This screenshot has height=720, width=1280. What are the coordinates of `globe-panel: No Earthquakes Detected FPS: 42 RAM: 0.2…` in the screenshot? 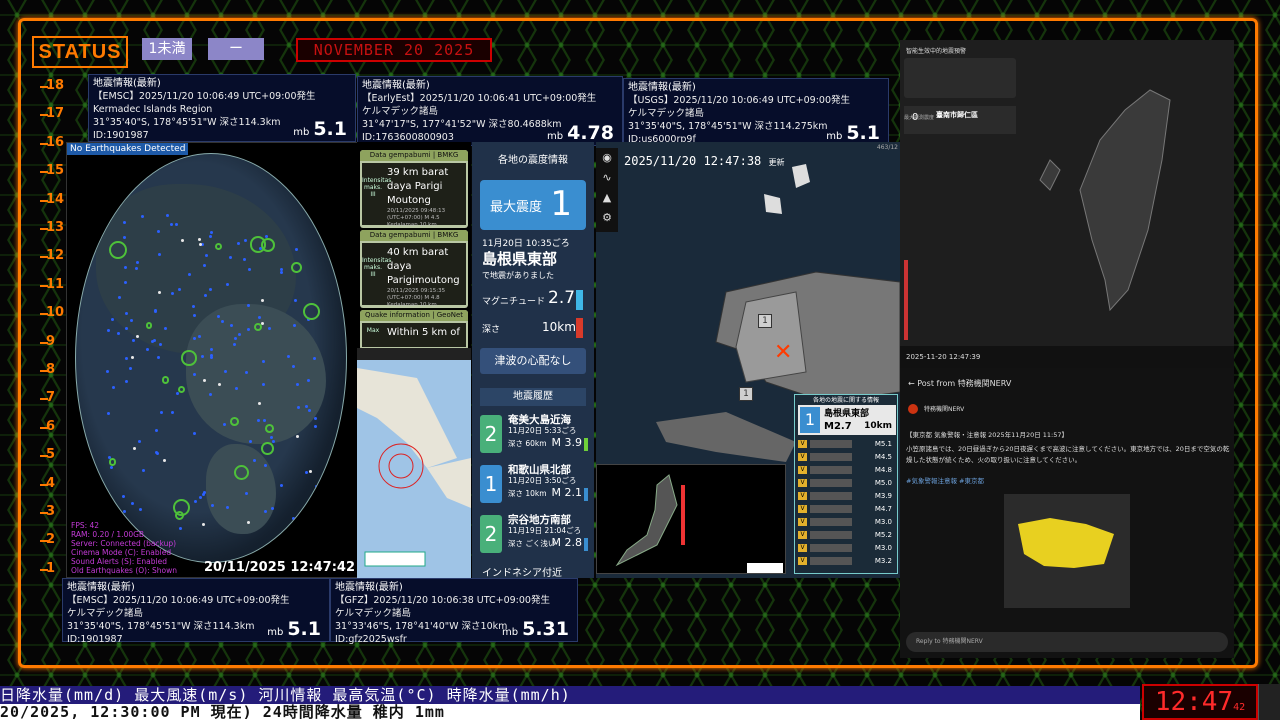 It's located at (212, 360).